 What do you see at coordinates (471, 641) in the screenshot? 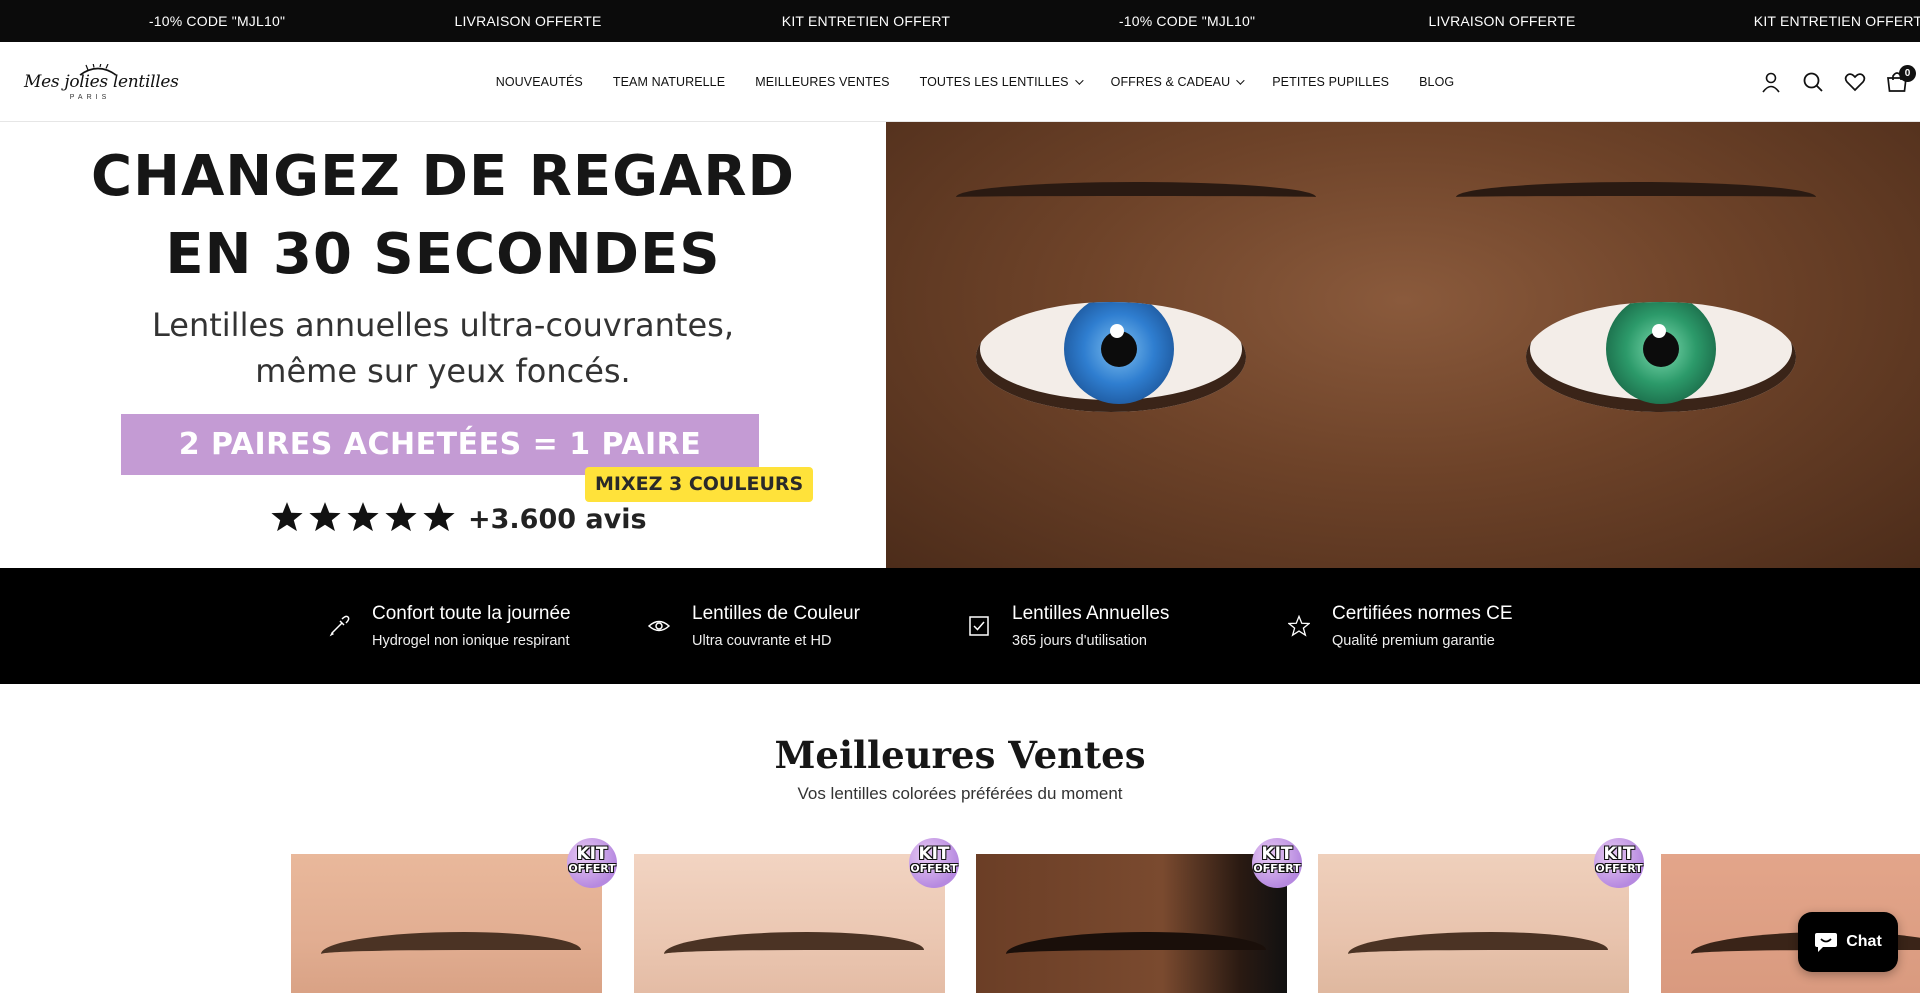
I see `feature-subtitle: Hydrogel non ionique respirant` at bounding box center [471, 641].